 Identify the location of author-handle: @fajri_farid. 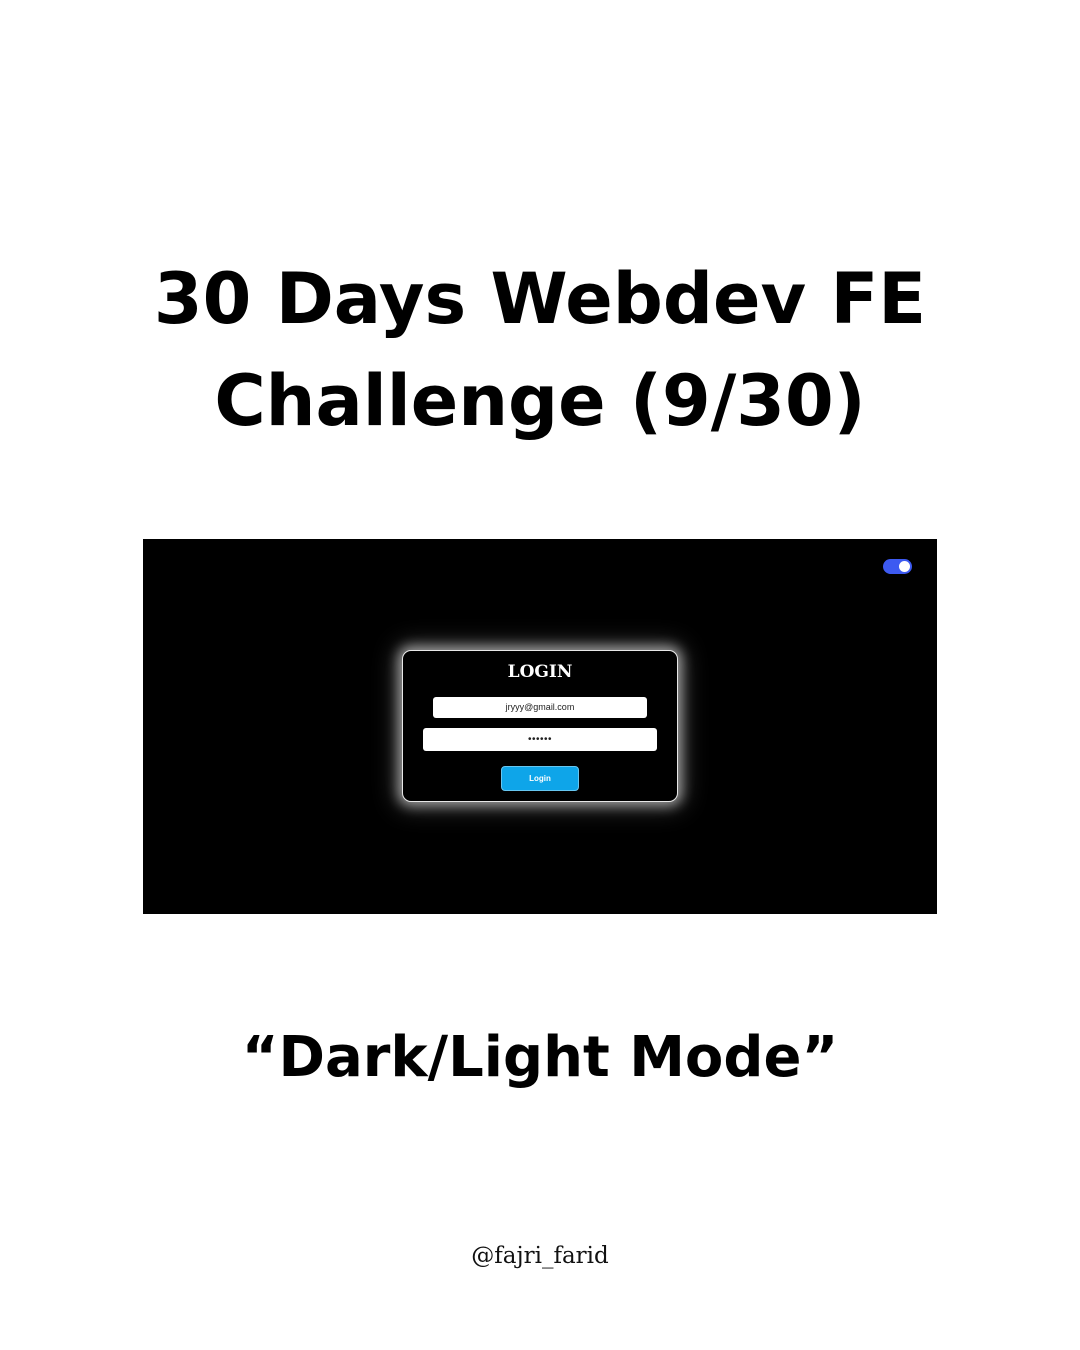
(540, 1256).